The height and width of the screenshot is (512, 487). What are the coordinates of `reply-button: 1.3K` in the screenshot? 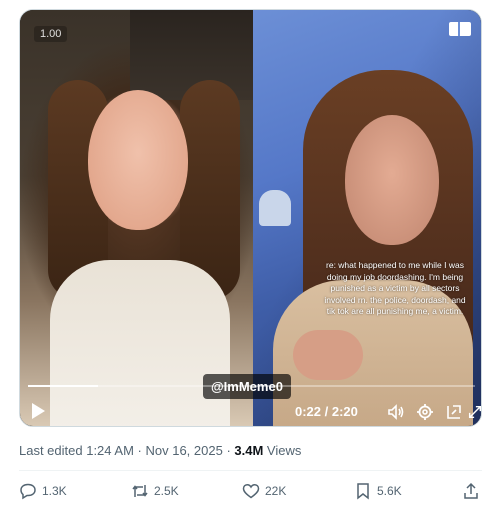 It's located at (43, 491).